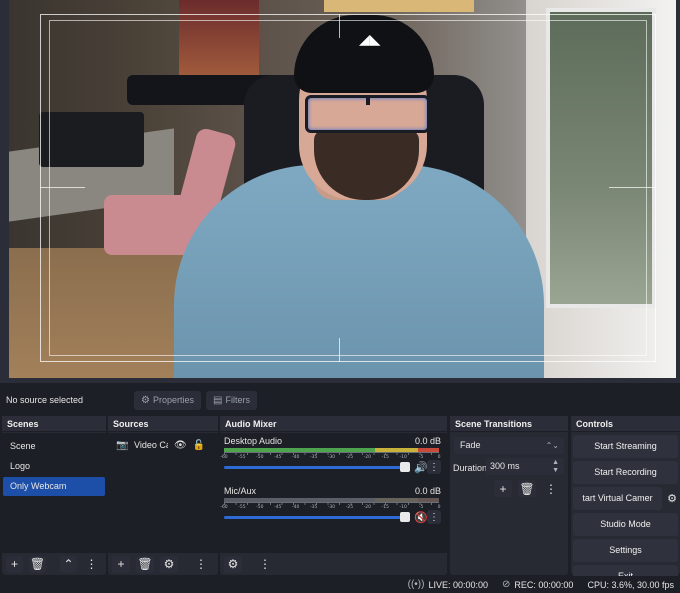 The width and height of the screenshot is (680, 593). I want to click on chevron-up-icon: ⌃, so click(68, 564).